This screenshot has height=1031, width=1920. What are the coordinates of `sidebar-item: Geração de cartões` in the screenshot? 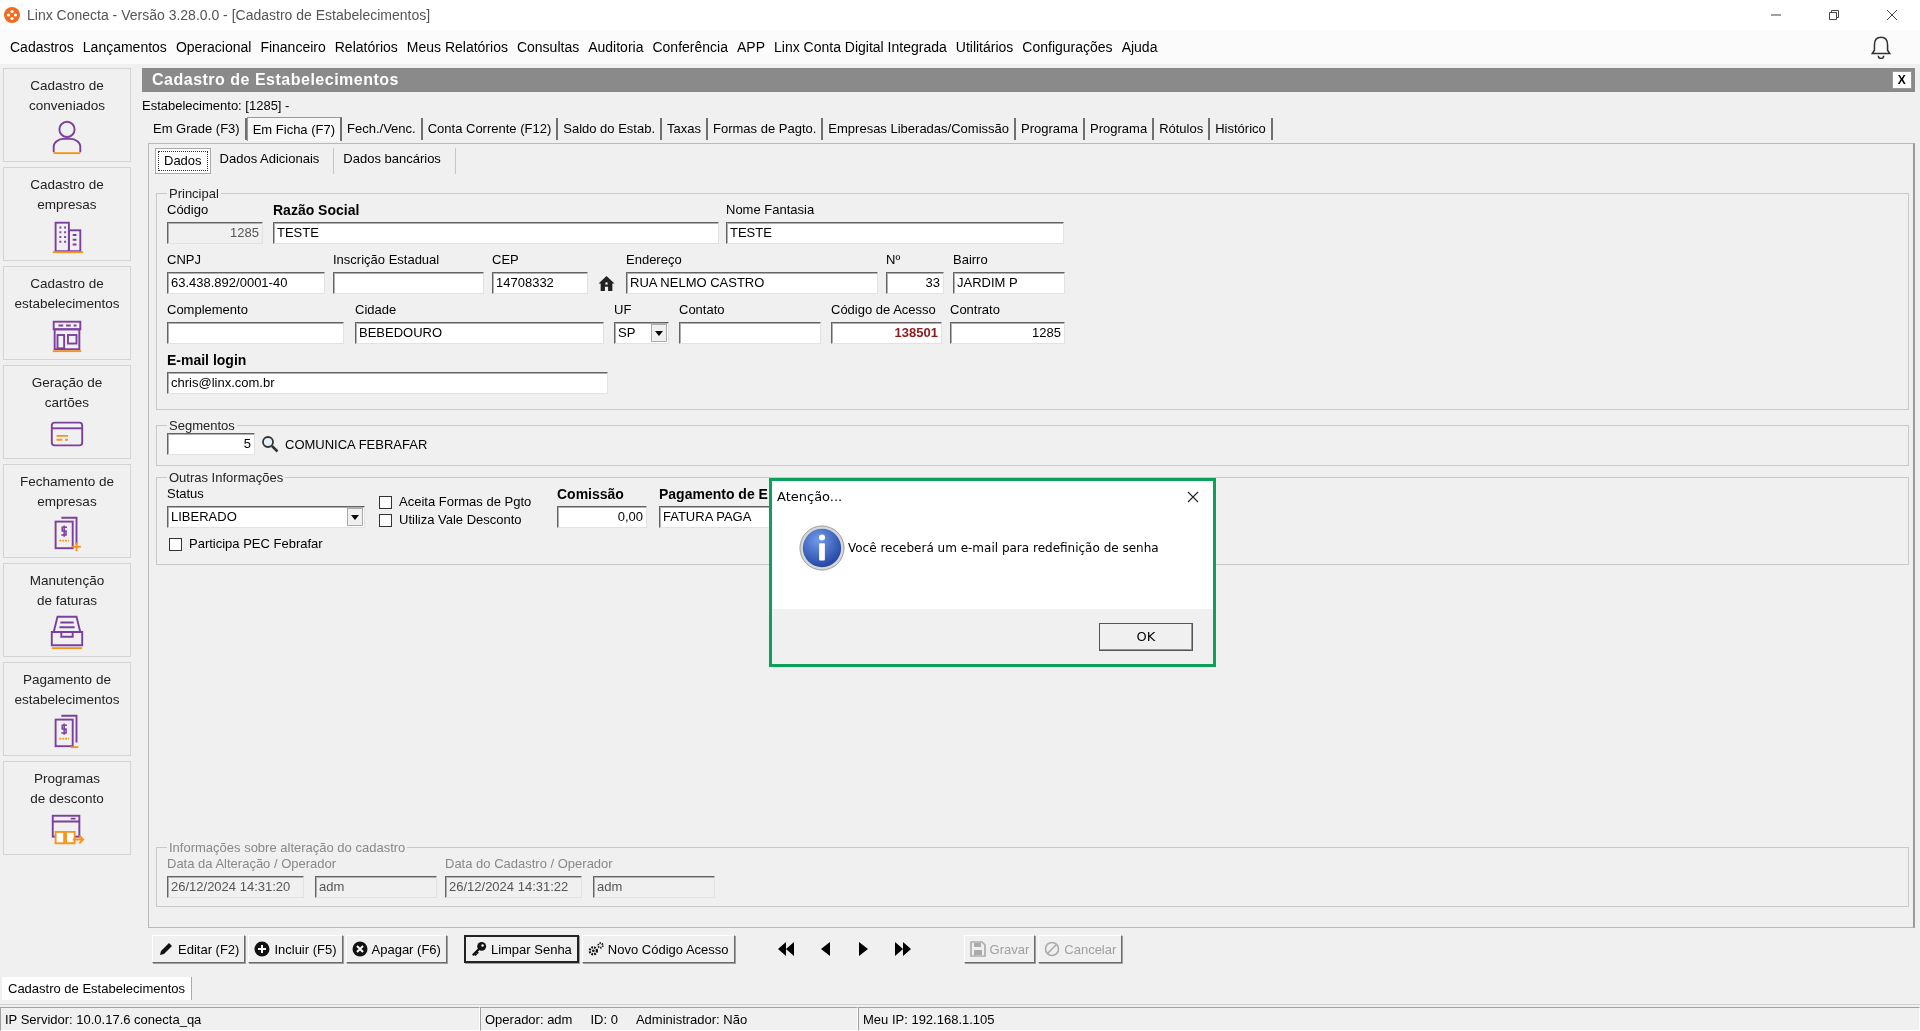 It's located at (67, 412).